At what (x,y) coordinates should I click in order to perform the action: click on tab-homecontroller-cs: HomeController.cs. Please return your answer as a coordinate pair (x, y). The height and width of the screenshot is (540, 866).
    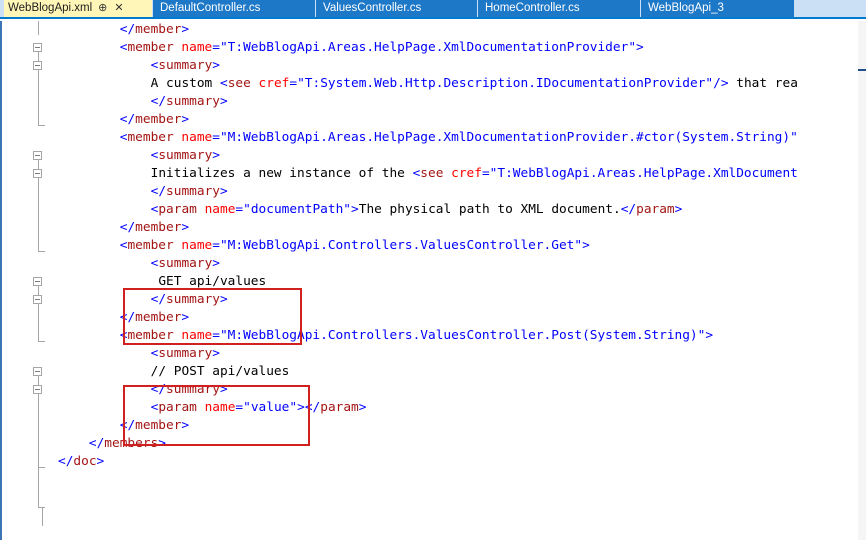
    Looking at the image, I should click on (559, 8).